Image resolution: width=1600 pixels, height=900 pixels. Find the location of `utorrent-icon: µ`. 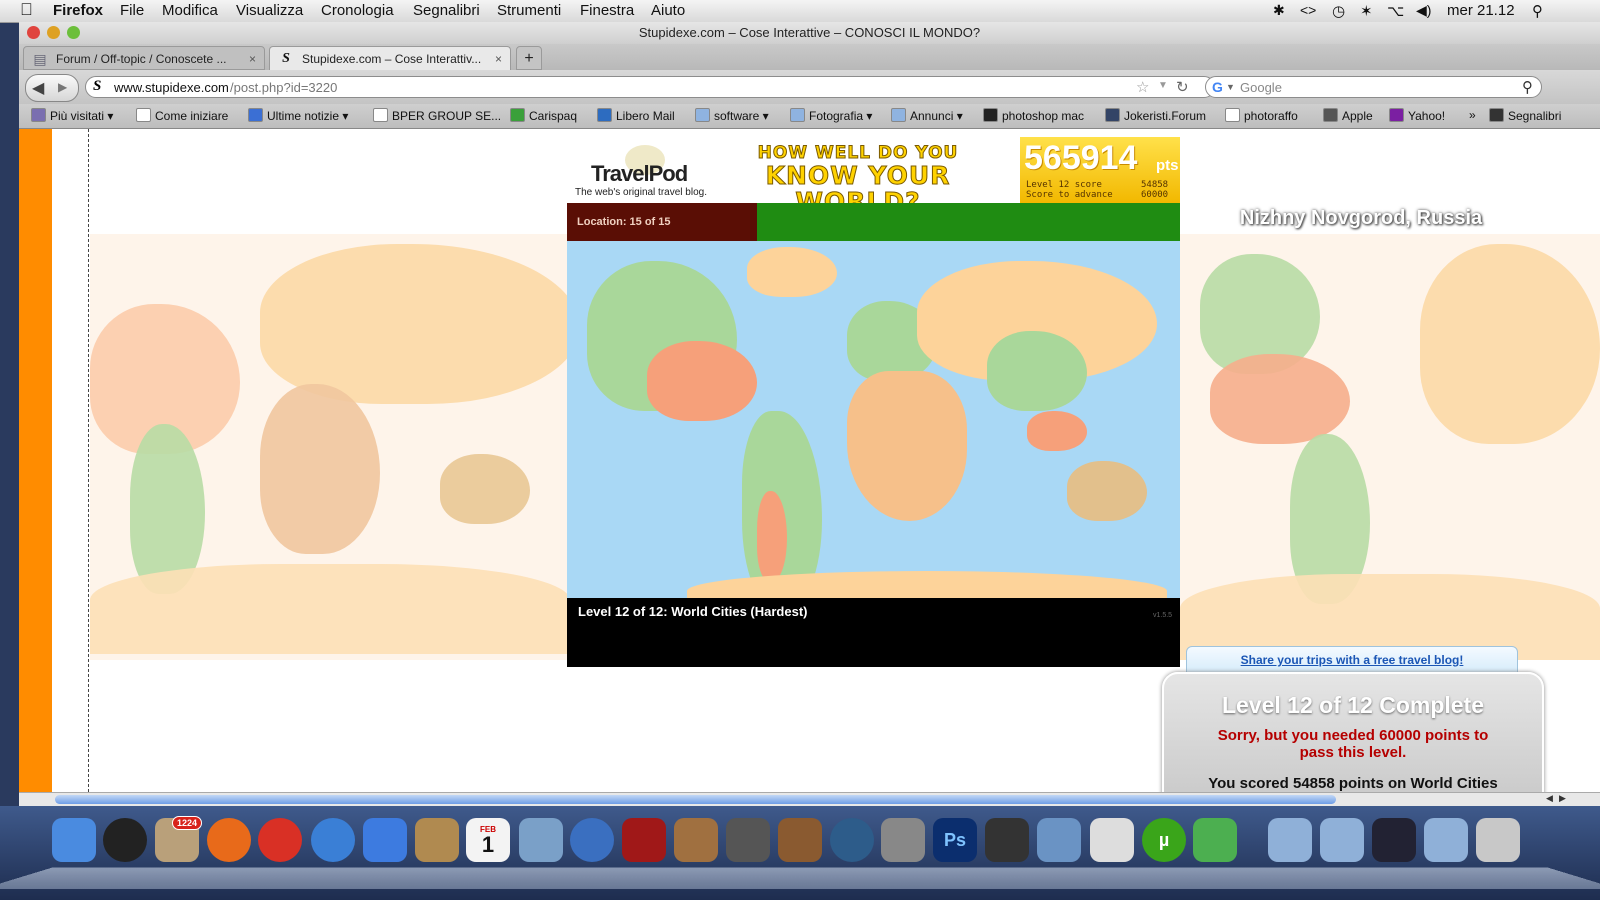

utorrent-icon: µ is located at coordinates (1164, 840).